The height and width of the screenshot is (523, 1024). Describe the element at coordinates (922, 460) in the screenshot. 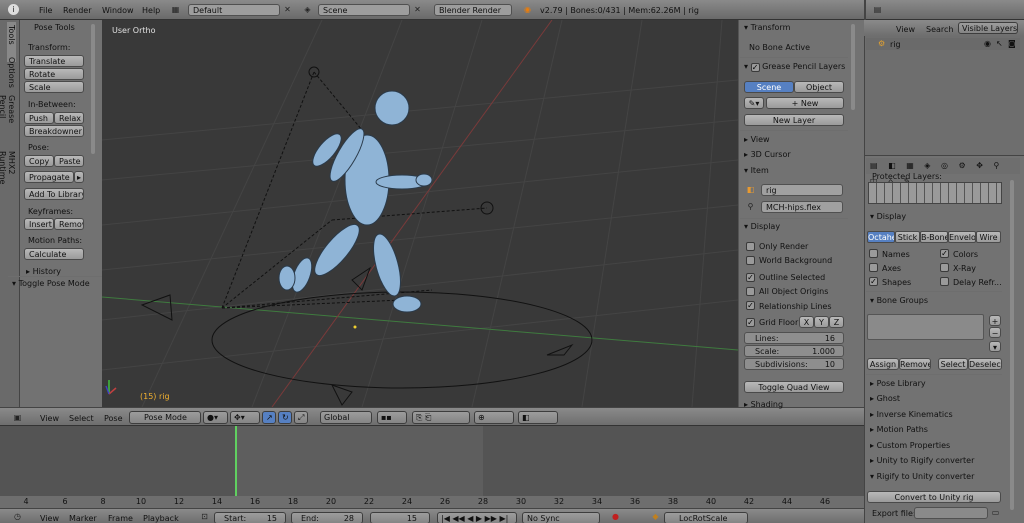

I see `unity-to-rigify-header: ▸ Unity to Rigify converter` at that location.